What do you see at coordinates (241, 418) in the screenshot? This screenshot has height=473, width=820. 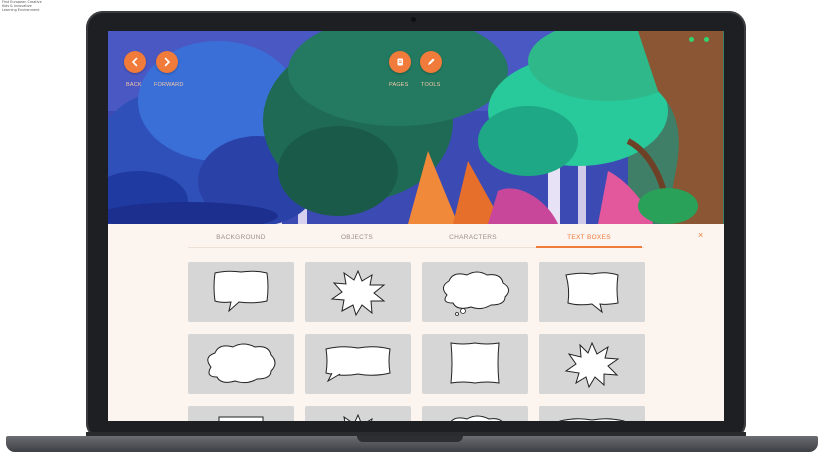 I see `rectangle-icon` at bounding box center [241, 418].